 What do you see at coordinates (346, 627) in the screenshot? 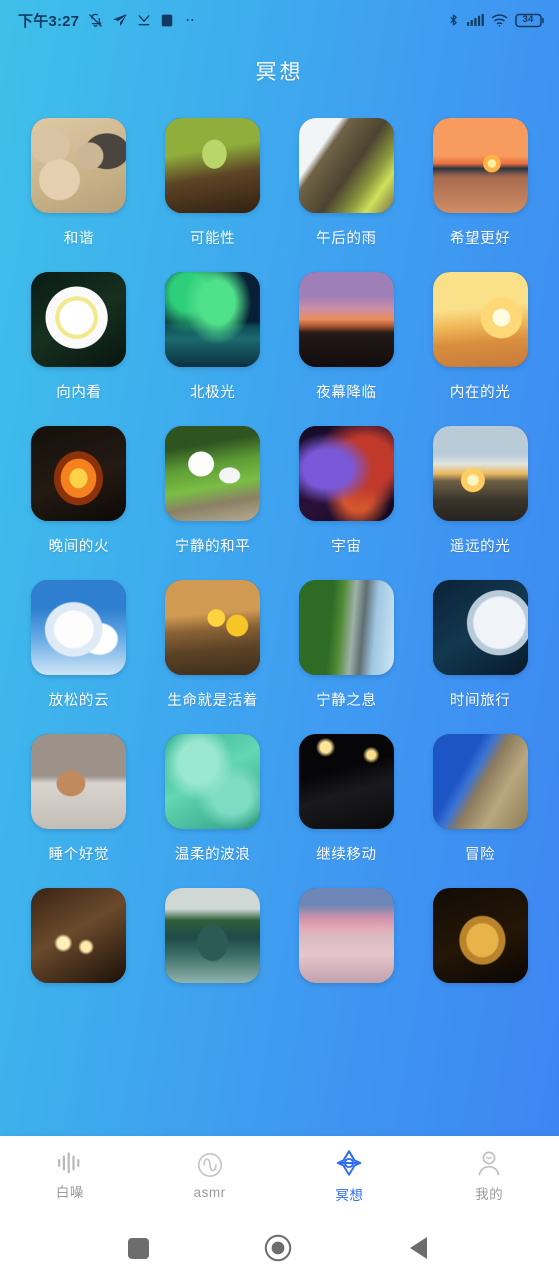
I see `tile-thumbnail-tree-road` at bounding box center [346, 627].